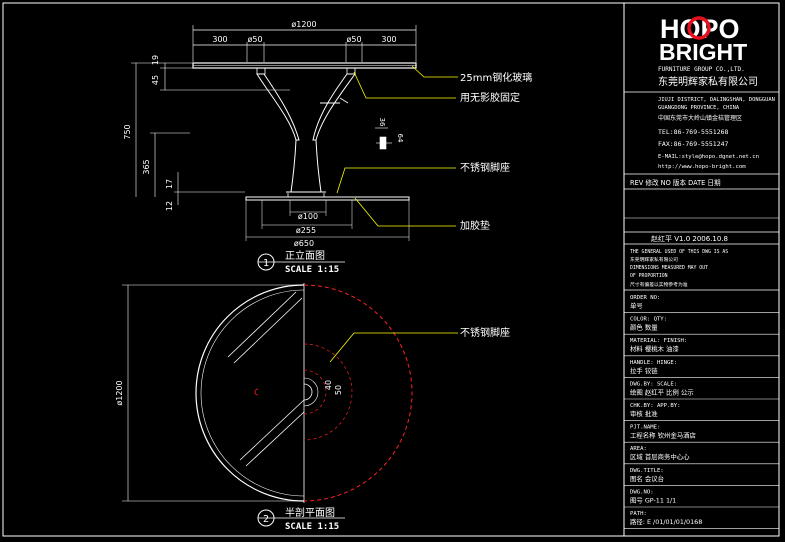 Image resolution: width=785 pixels, height=542 pixels. Describe the element at coordinates (653, 500) in the screenshot. I see `field-value-9: 图号 GP-11 1/1` at that location.